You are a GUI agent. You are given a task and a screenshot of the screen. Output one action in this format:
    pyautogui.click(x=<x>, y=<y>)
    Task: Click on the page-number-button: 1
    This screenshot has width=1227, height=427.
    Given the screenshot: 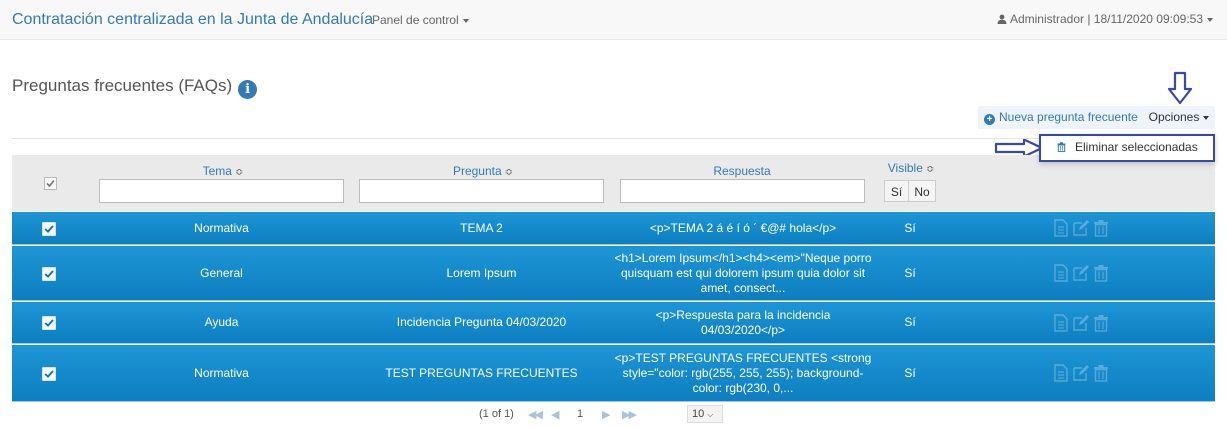 What is the action you would take?
    pyautogui.click(x=580, y=414)
    